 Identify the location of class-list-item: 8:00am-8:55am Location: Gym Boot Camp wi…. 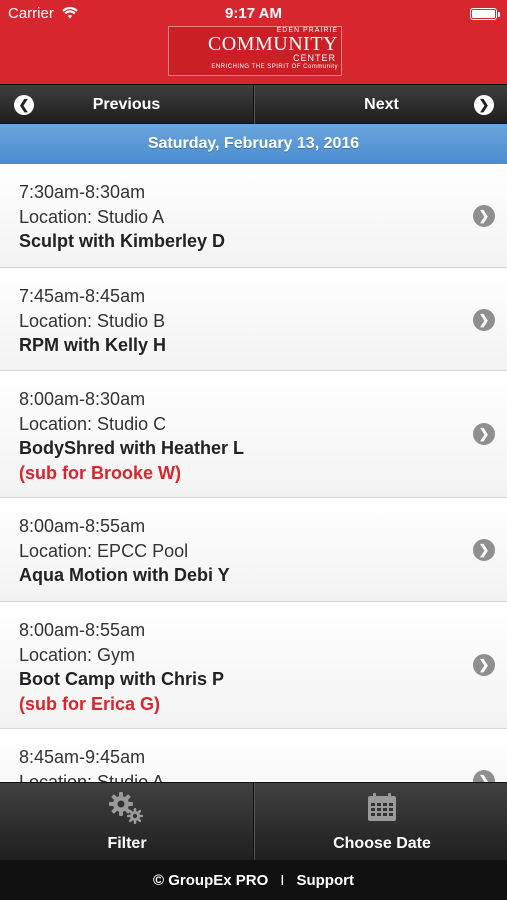
(253, 665).